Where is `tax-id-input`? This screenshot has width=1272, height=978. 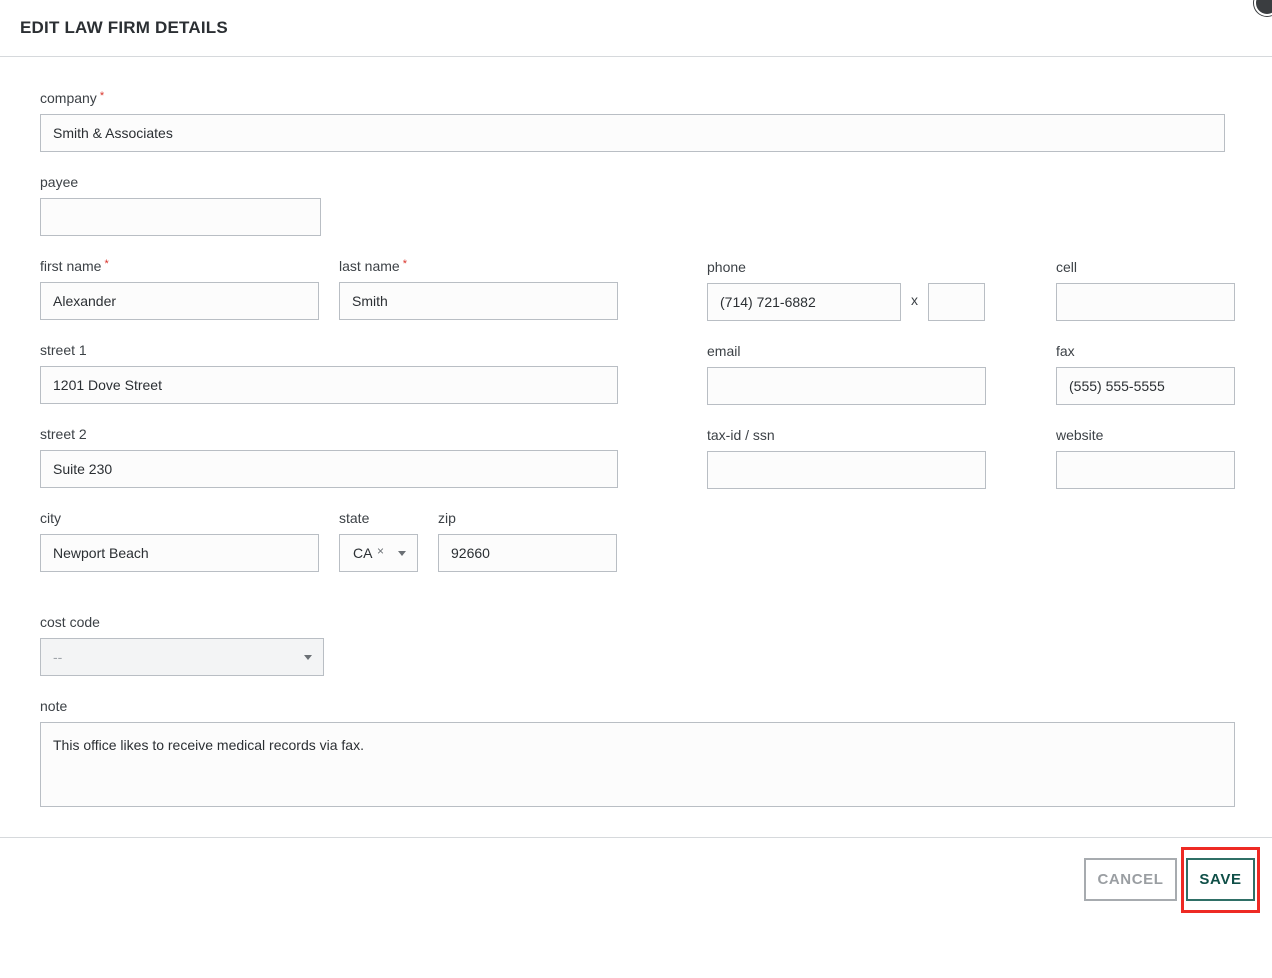
tax-id-input is located at coordinates (846, 470).